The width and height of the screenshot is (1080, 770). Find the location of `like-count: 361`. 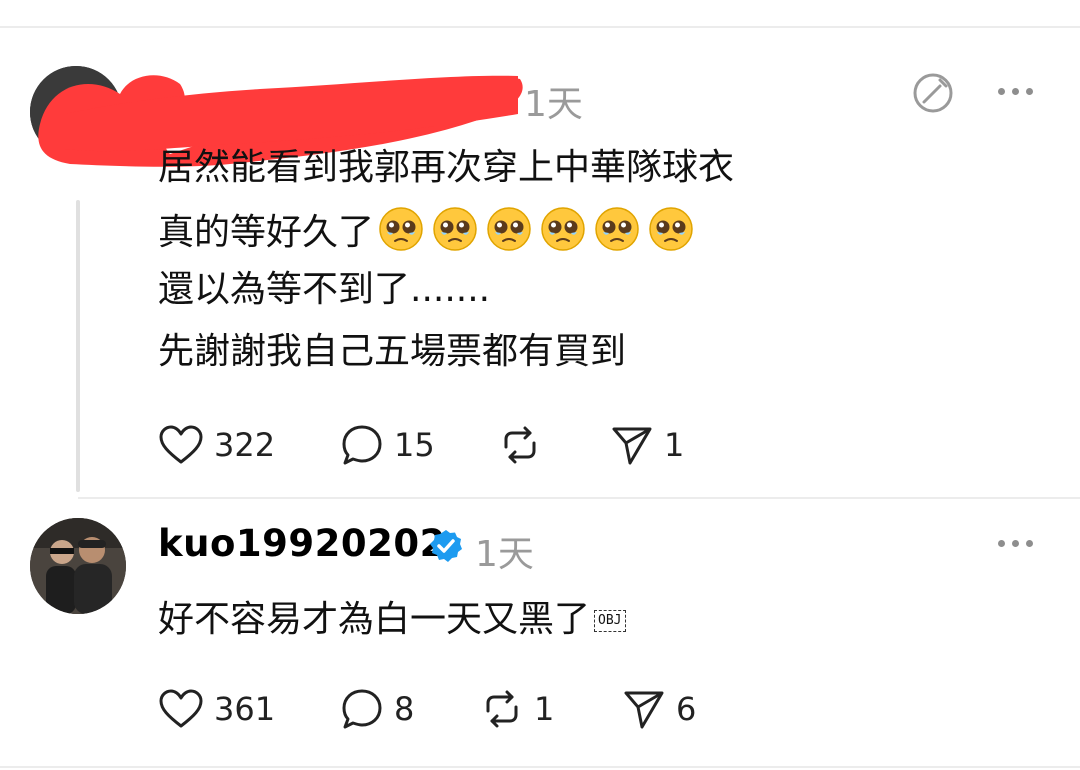

like-count: 361 is located at coordinates (245, 709).